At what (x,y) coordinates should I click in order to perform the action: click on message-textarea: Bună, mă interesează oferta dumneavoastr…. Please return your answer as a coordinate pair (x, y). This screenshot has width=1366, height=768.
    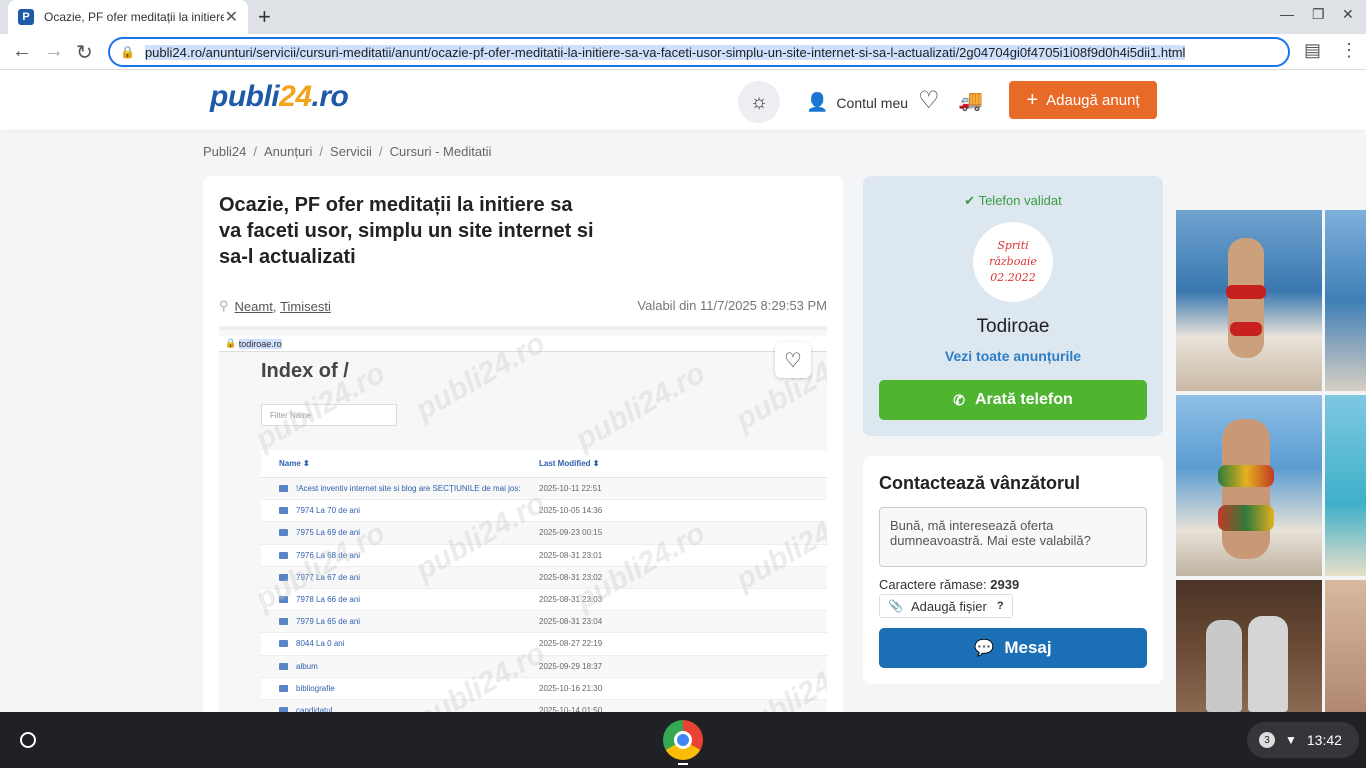
    Looking at the image, I should click on (1013, 537).